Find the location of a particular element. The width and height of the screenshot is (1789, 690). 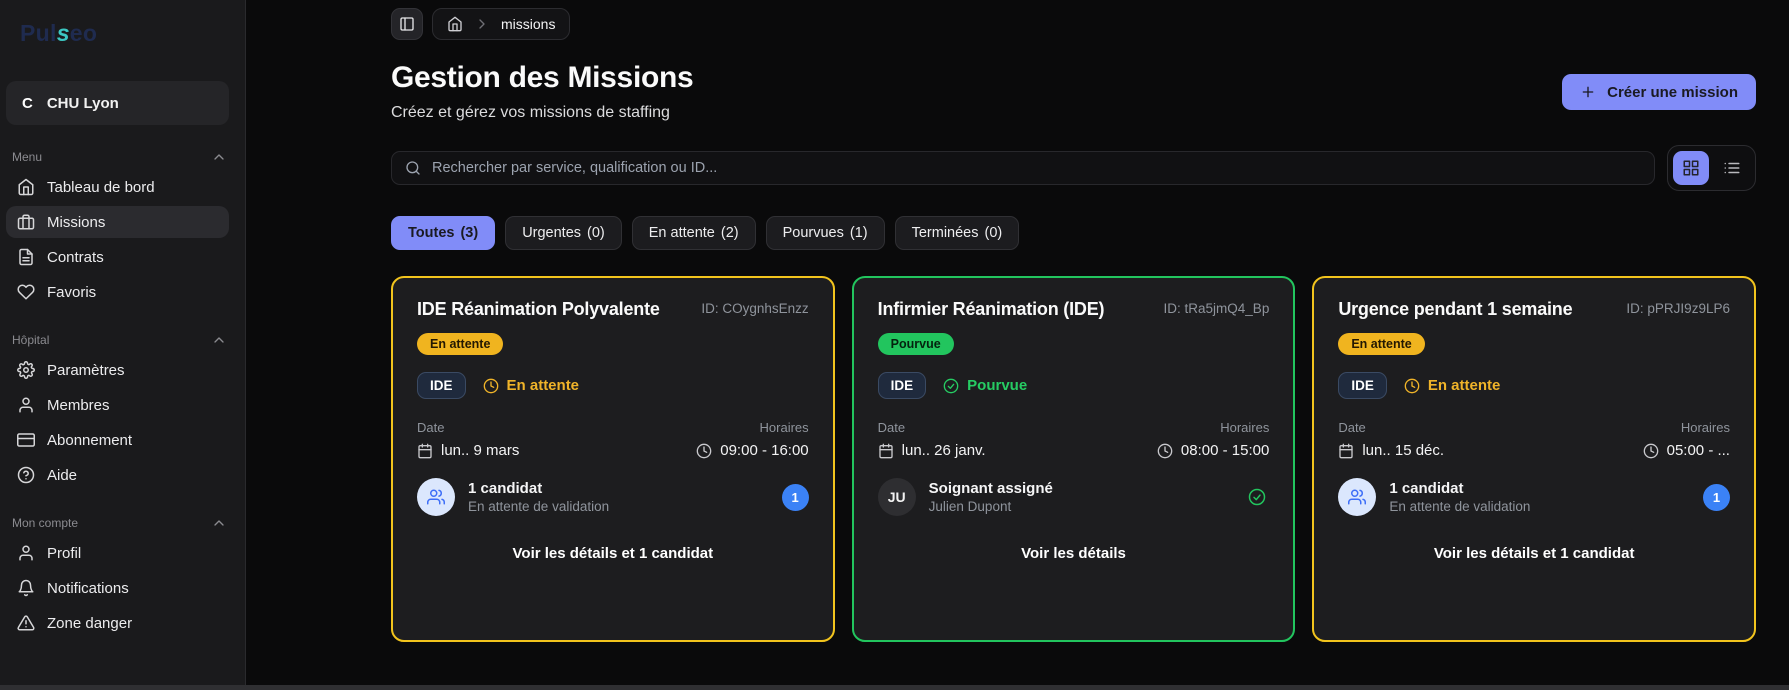

assignee-name: Julien Dupont is located at coordinates (970, 506).